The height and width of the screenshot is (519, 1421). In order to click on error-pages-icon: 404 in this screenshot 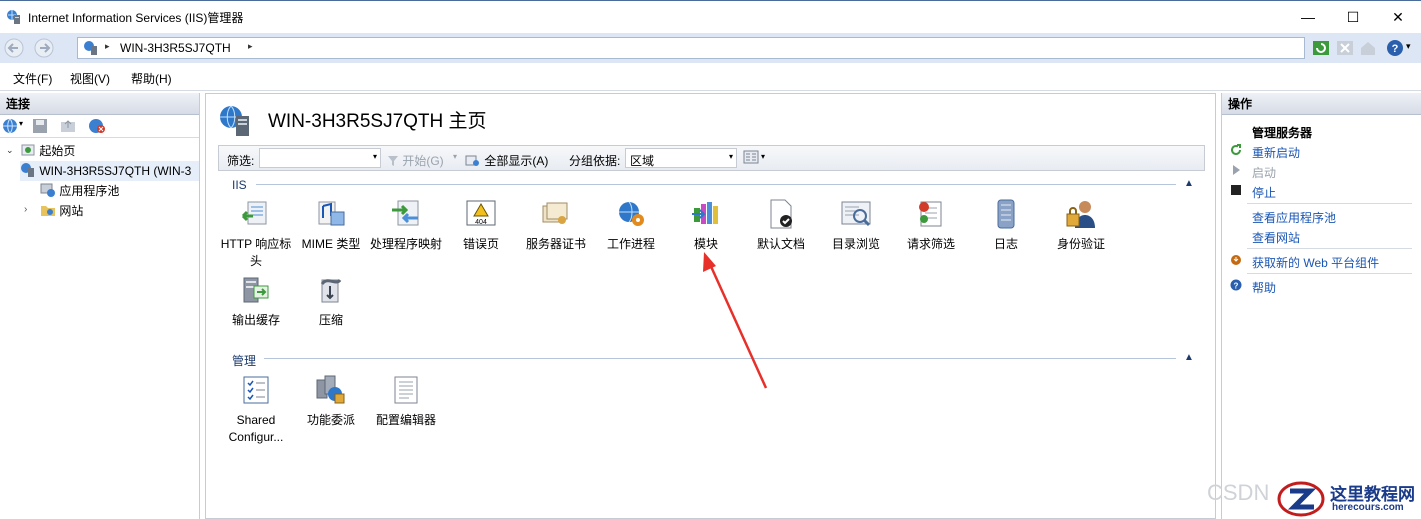, I will do `click(481, 214)`.